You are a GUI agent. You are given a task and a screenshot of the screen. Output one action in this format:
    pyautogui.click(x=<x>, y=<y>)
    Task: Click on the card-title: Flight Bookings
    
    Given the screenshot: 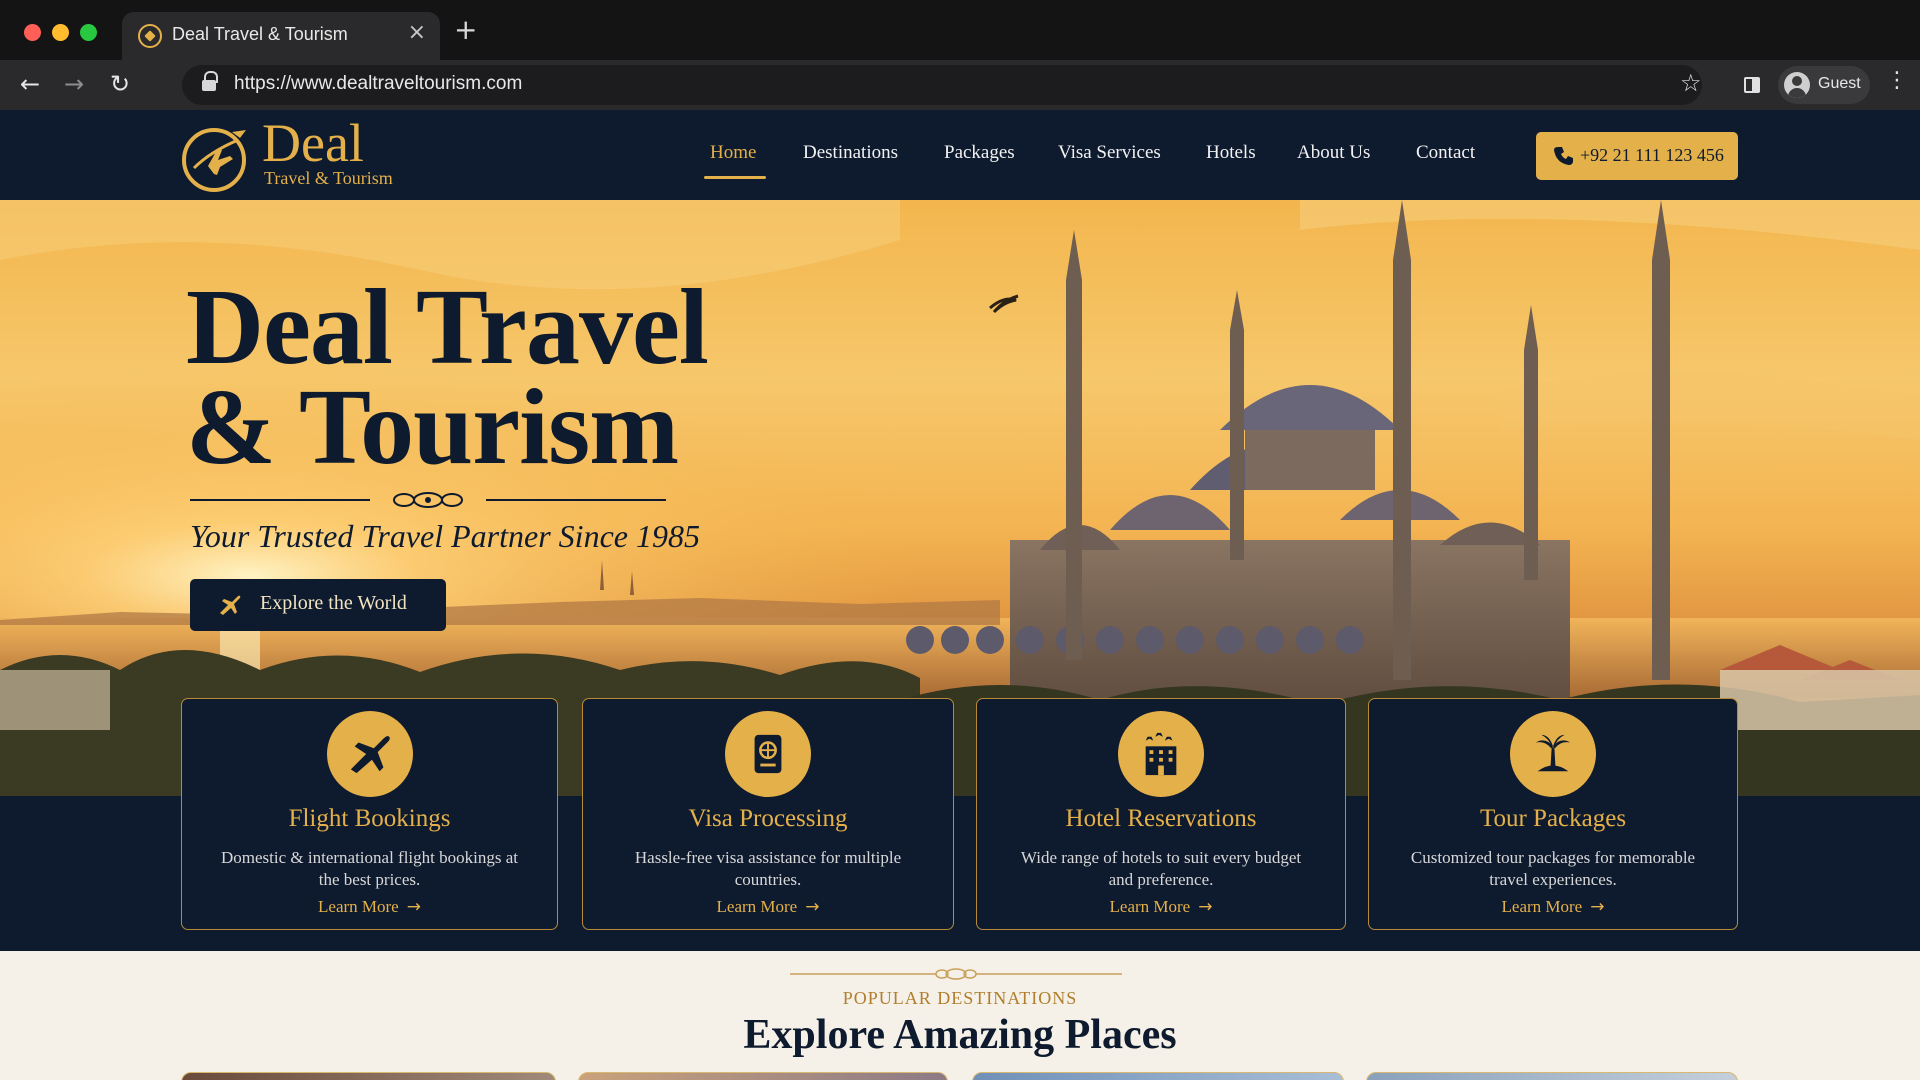 What is the action you would take?
    pyautogui.click(x=369, y=818)
    